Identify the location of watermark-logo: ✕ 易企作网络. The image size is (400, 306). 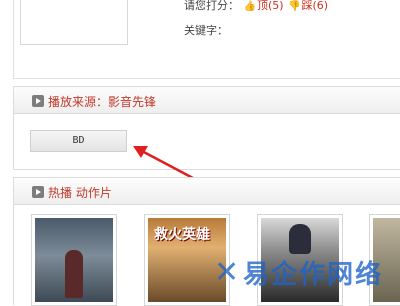
(298, 272).